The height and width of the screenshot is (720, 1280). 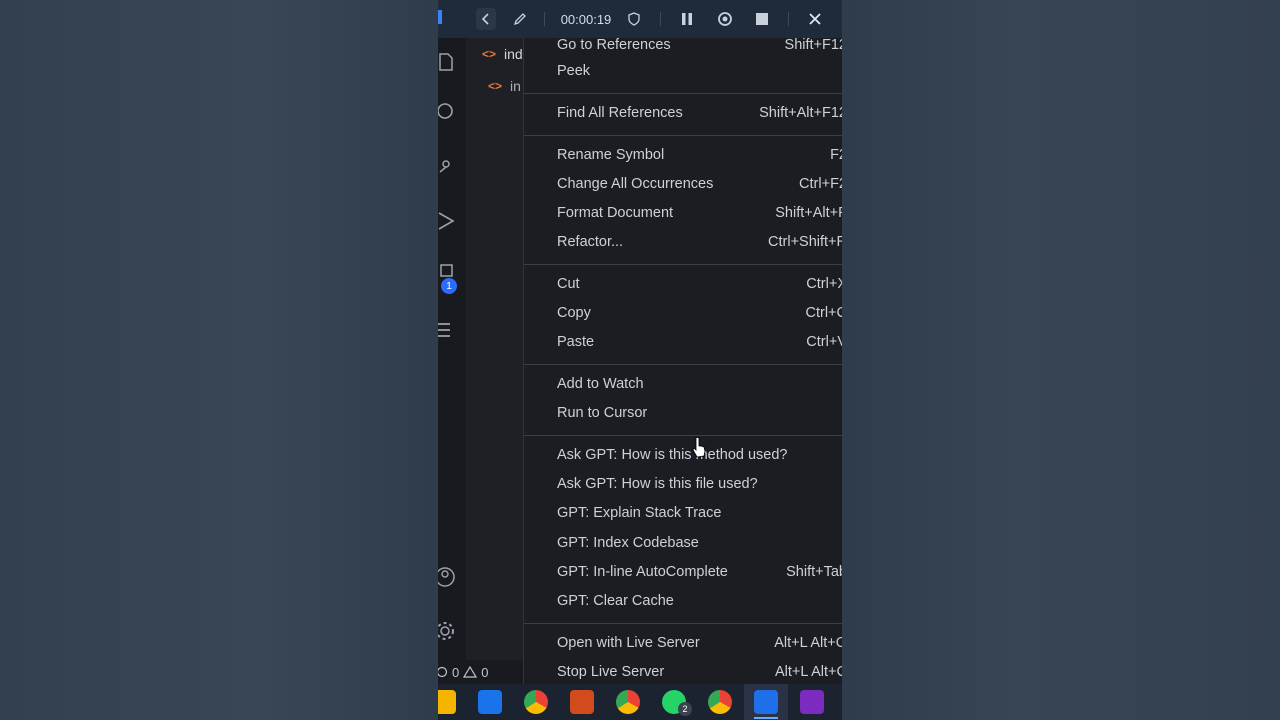 I want to click on close-icon, so click(x=815, y=19).